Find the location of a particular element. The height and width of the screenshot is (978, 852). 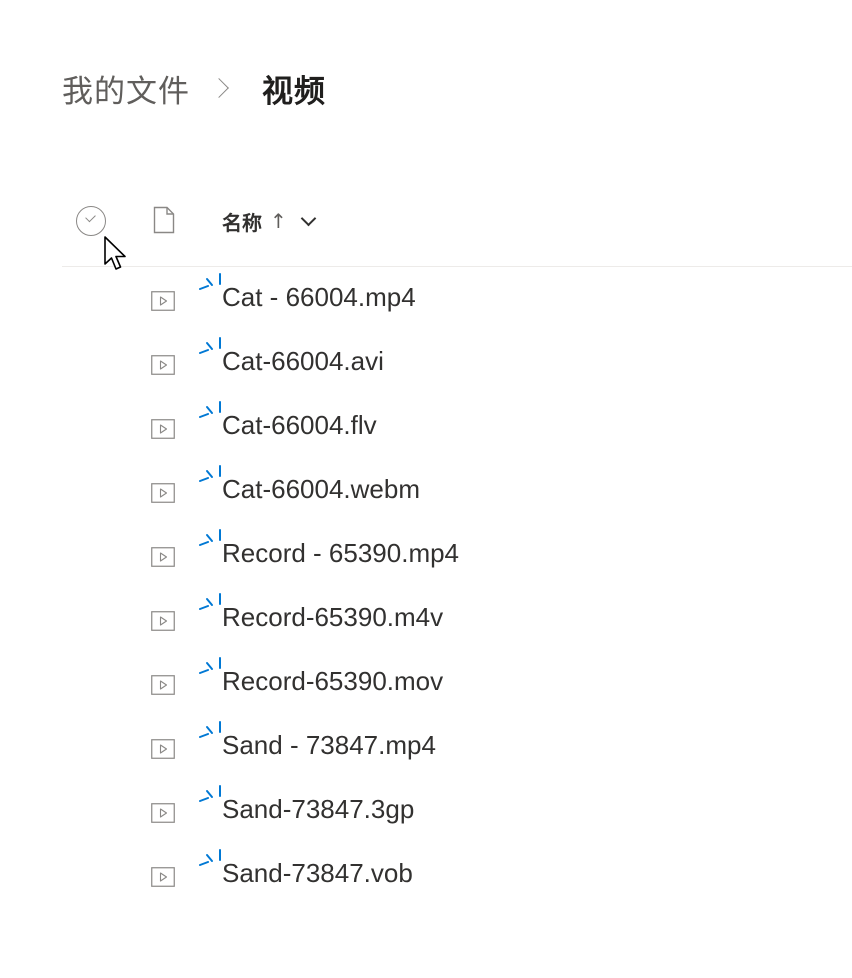

file-name: Sand-73847.3gp is located at coordinates (318, 809).